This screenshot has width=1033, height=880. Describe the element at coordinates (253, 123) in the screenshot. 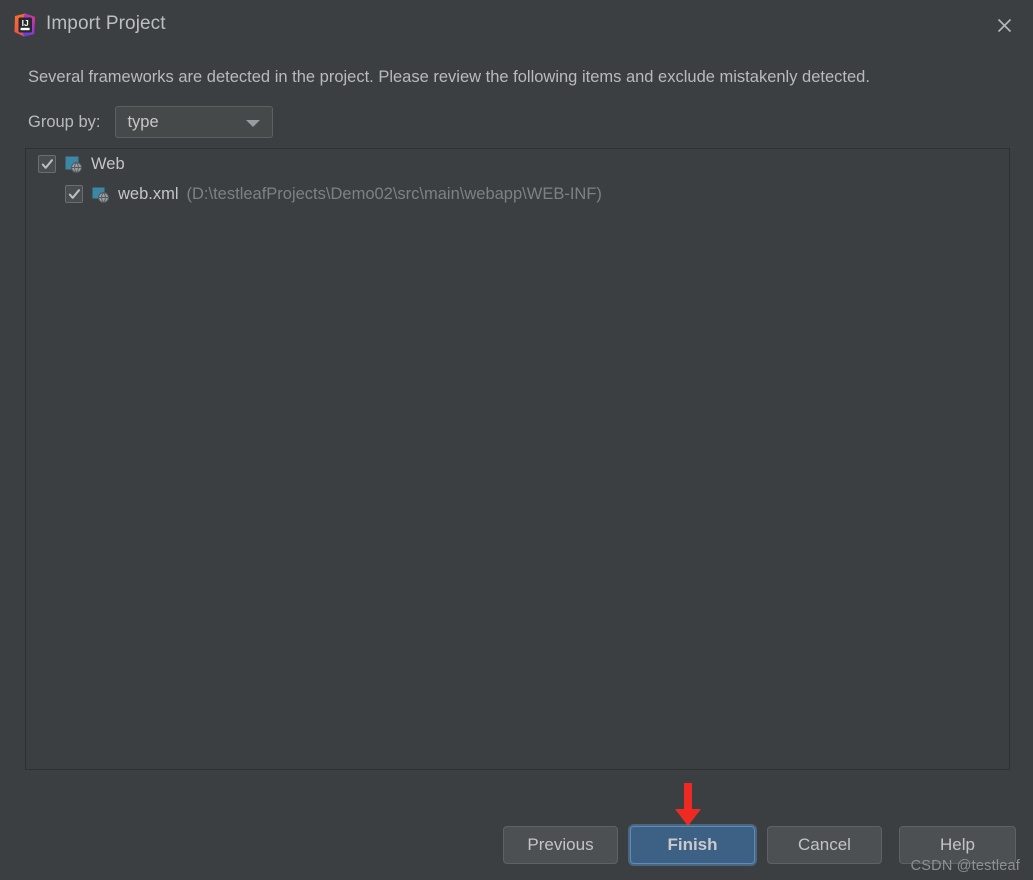

I see `chevron-down-icon` at that location.